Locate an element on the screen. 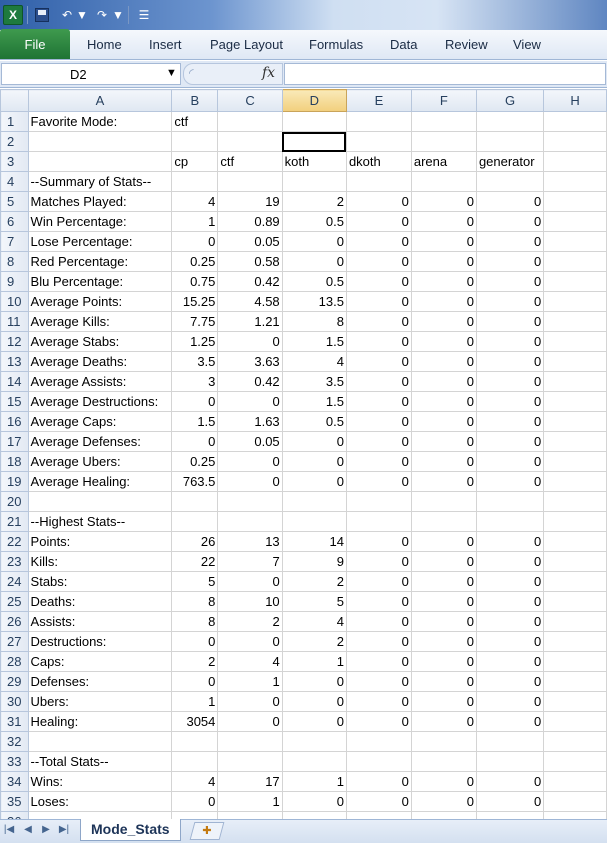 The width and height of the screenshot is (607, 843). cell-b24: 5 is located at coordinates (195, 581).